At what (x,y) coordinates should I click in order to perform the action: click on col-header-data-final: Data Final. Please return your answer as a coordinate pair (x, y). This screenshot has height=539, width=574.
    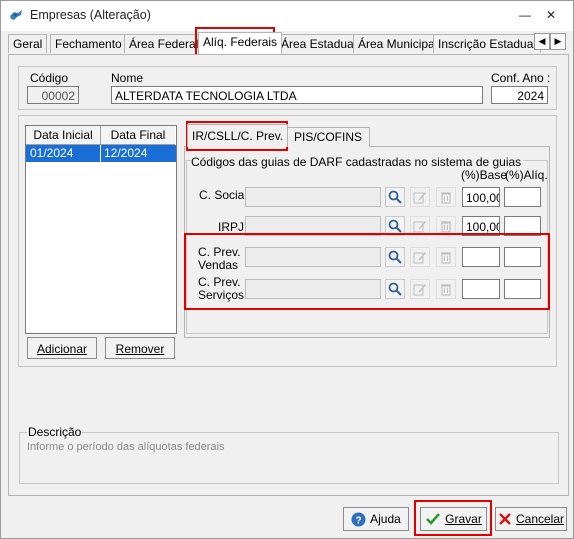
    Looking at the image, I should click on (138, 135).